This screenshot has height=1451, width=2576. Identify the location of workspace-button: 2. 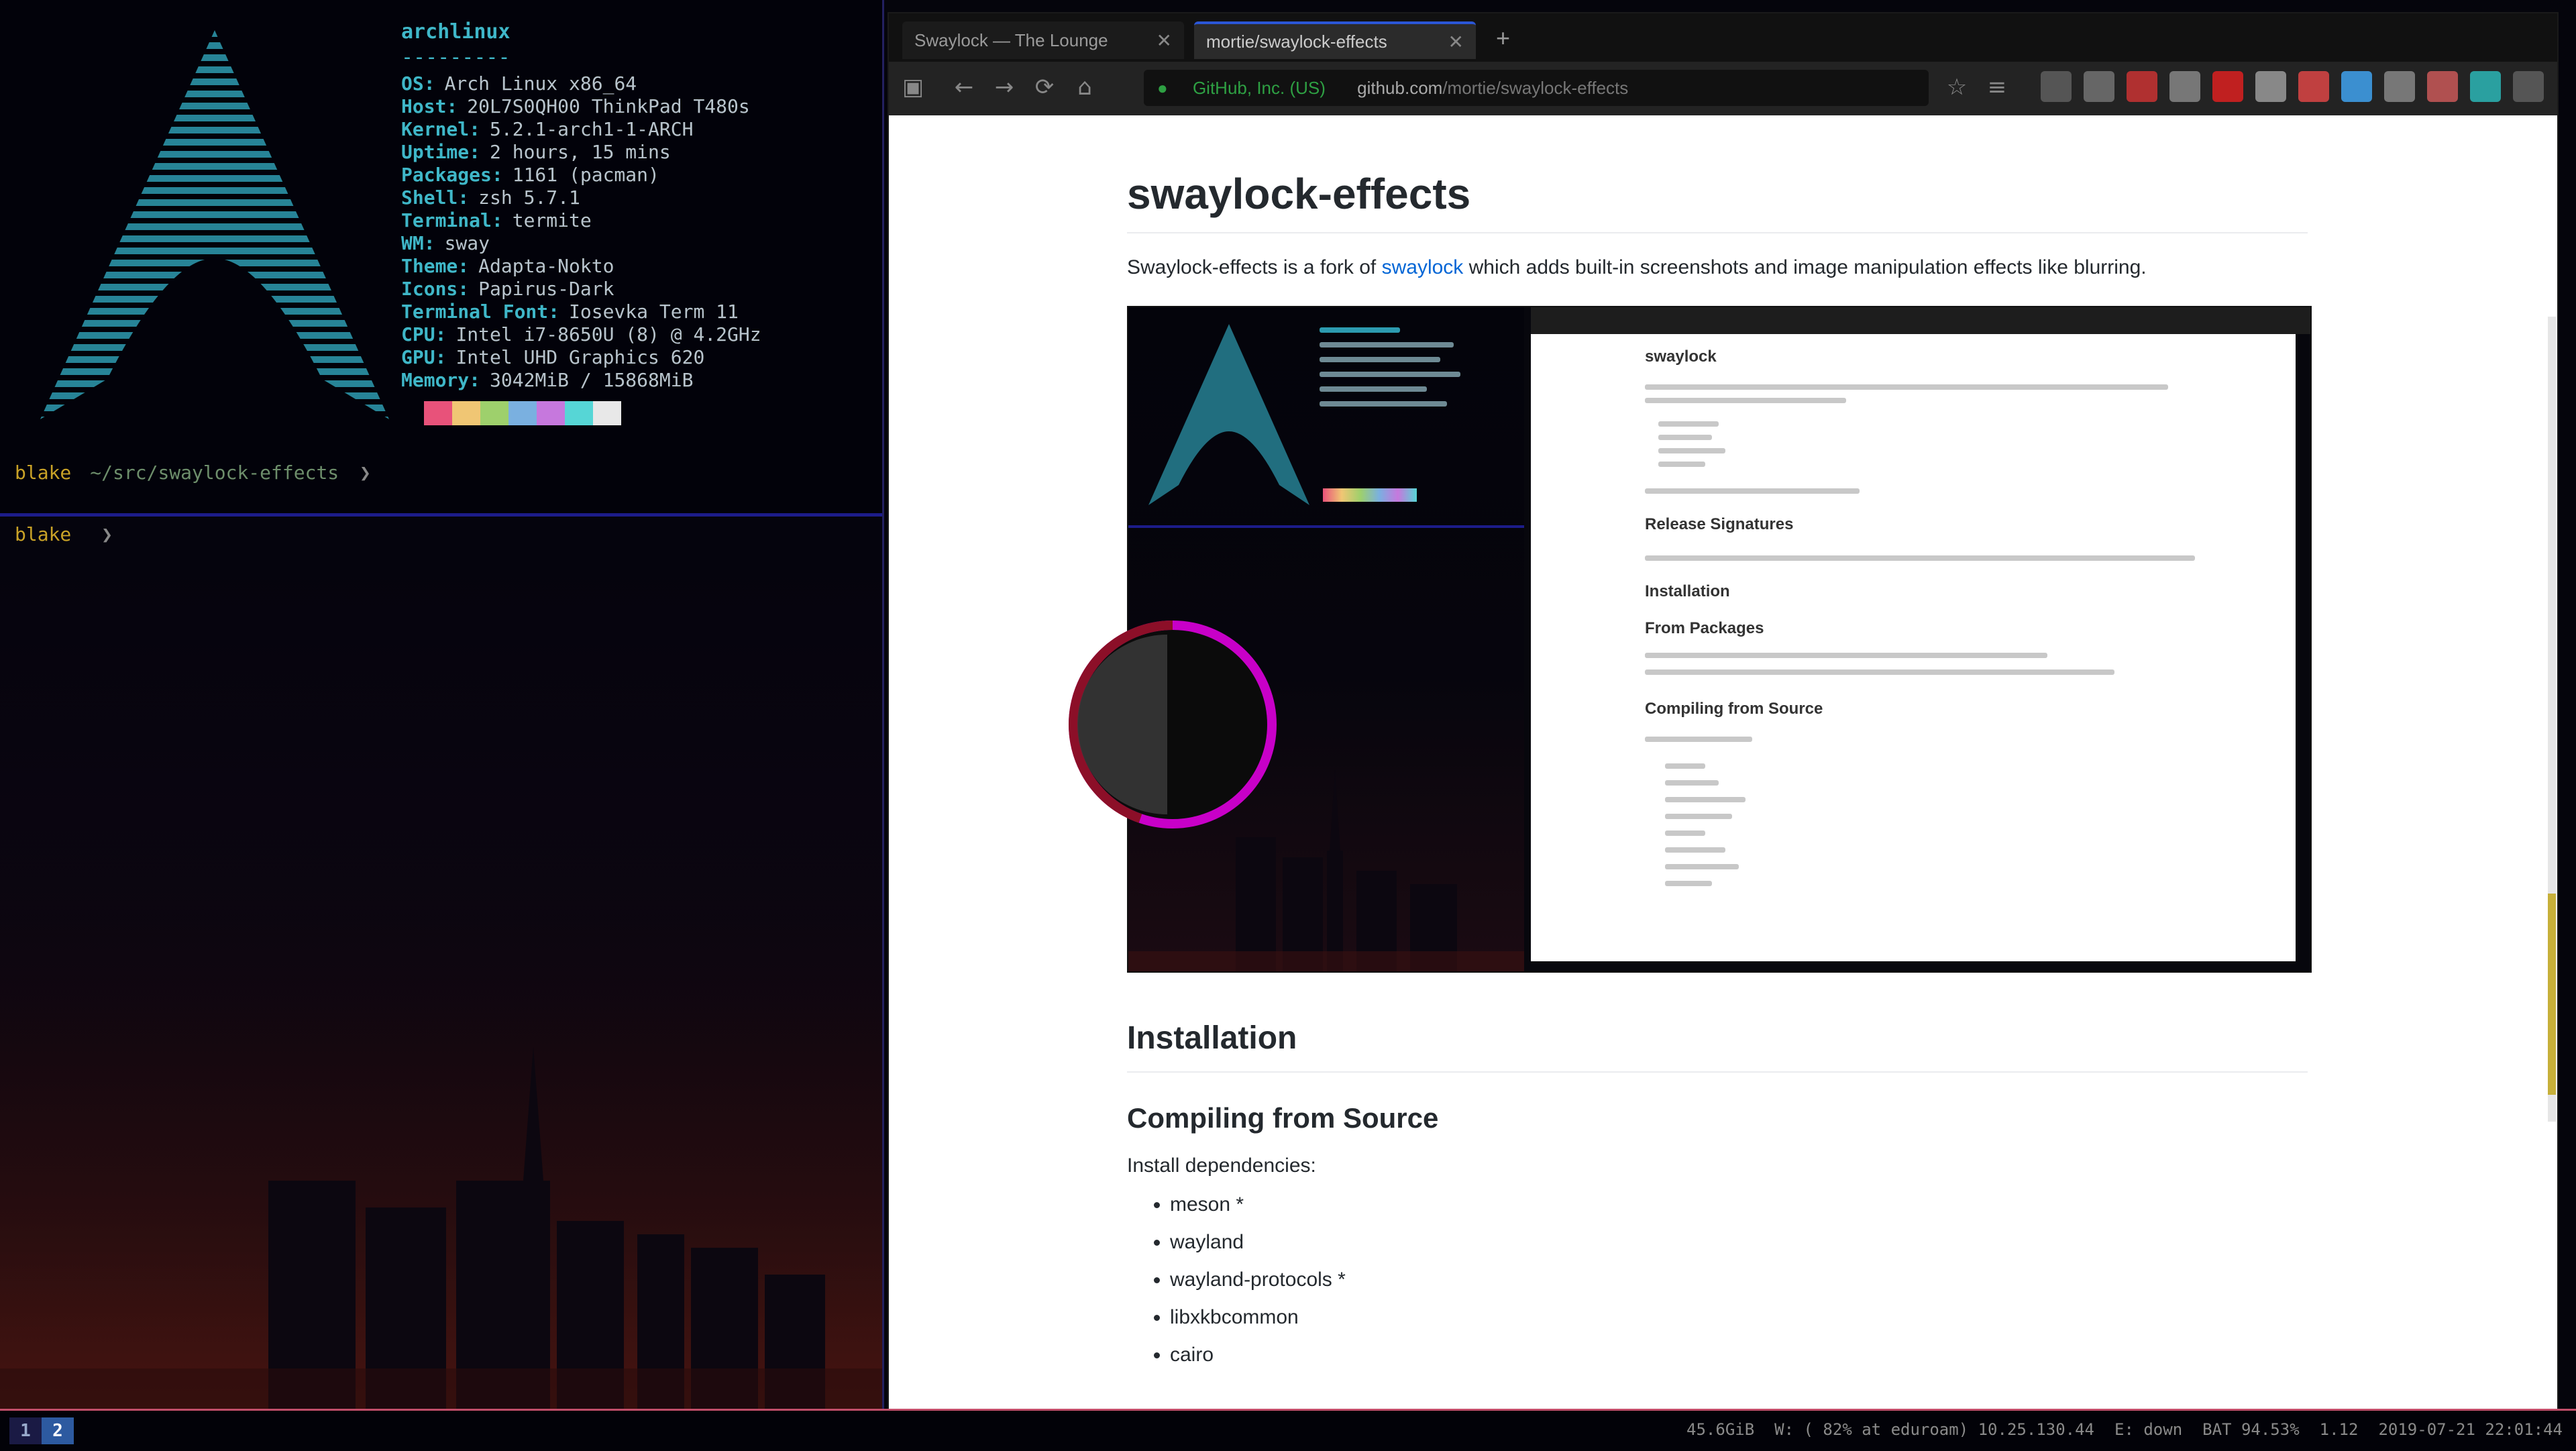
(58, 1430).